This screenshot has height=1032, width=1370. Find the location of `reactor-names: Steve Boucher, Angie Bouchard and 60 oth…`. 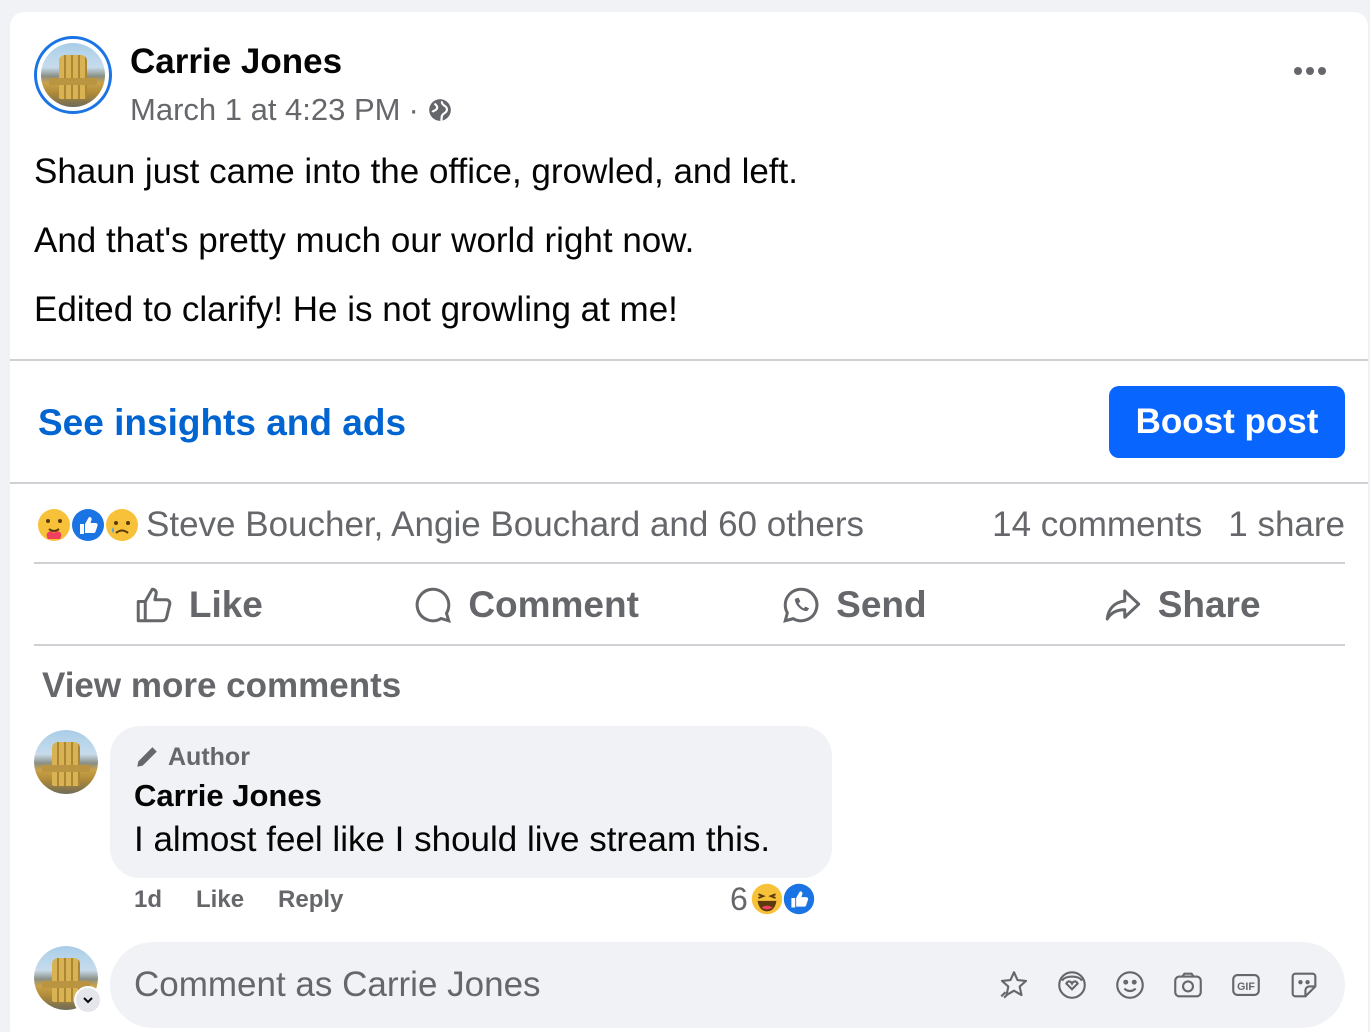

reactor-names: Steve Boucher, Angie Bouchard and 60 oth… is located at coordinates (505, 525).